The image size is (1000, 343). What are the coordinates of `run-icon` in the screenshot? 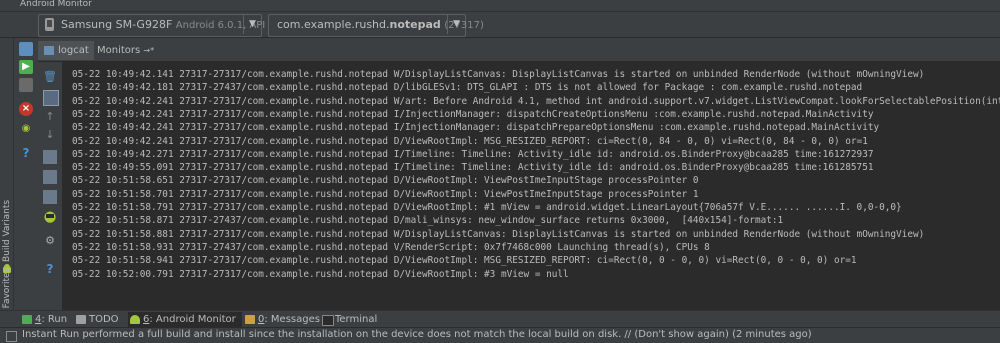 It's located at (27, 319).